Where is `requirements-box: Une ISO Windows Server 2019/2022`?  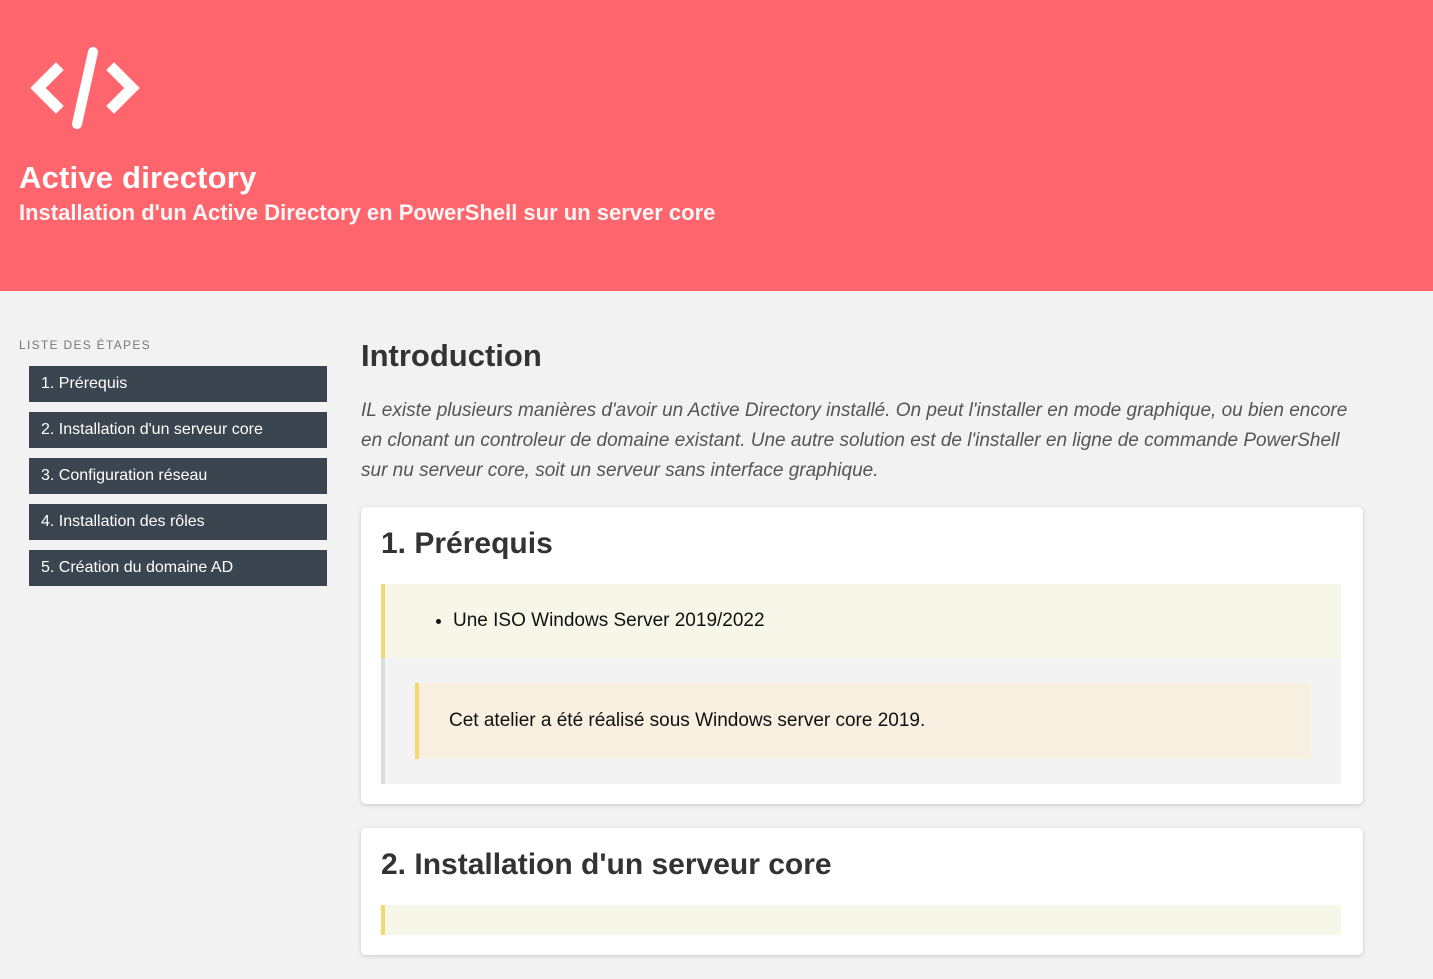 requirements-box: Une ISO Windows Server 2019/2022 is located at coordinates (861, 621).